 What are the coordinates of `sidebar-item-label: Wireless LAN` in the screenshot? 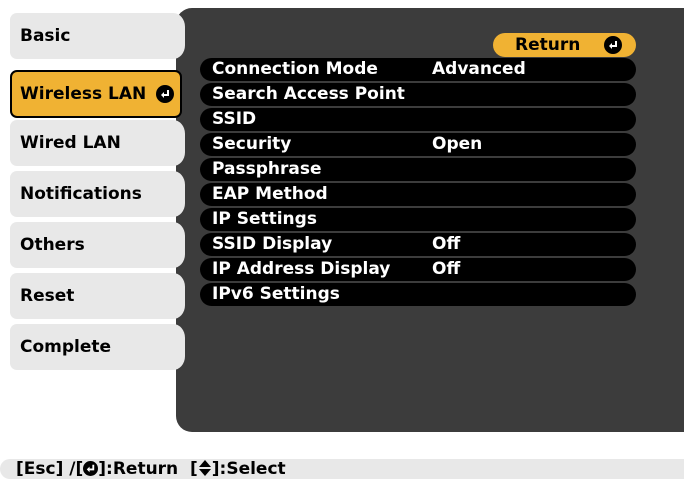 It's located at (83, 94).